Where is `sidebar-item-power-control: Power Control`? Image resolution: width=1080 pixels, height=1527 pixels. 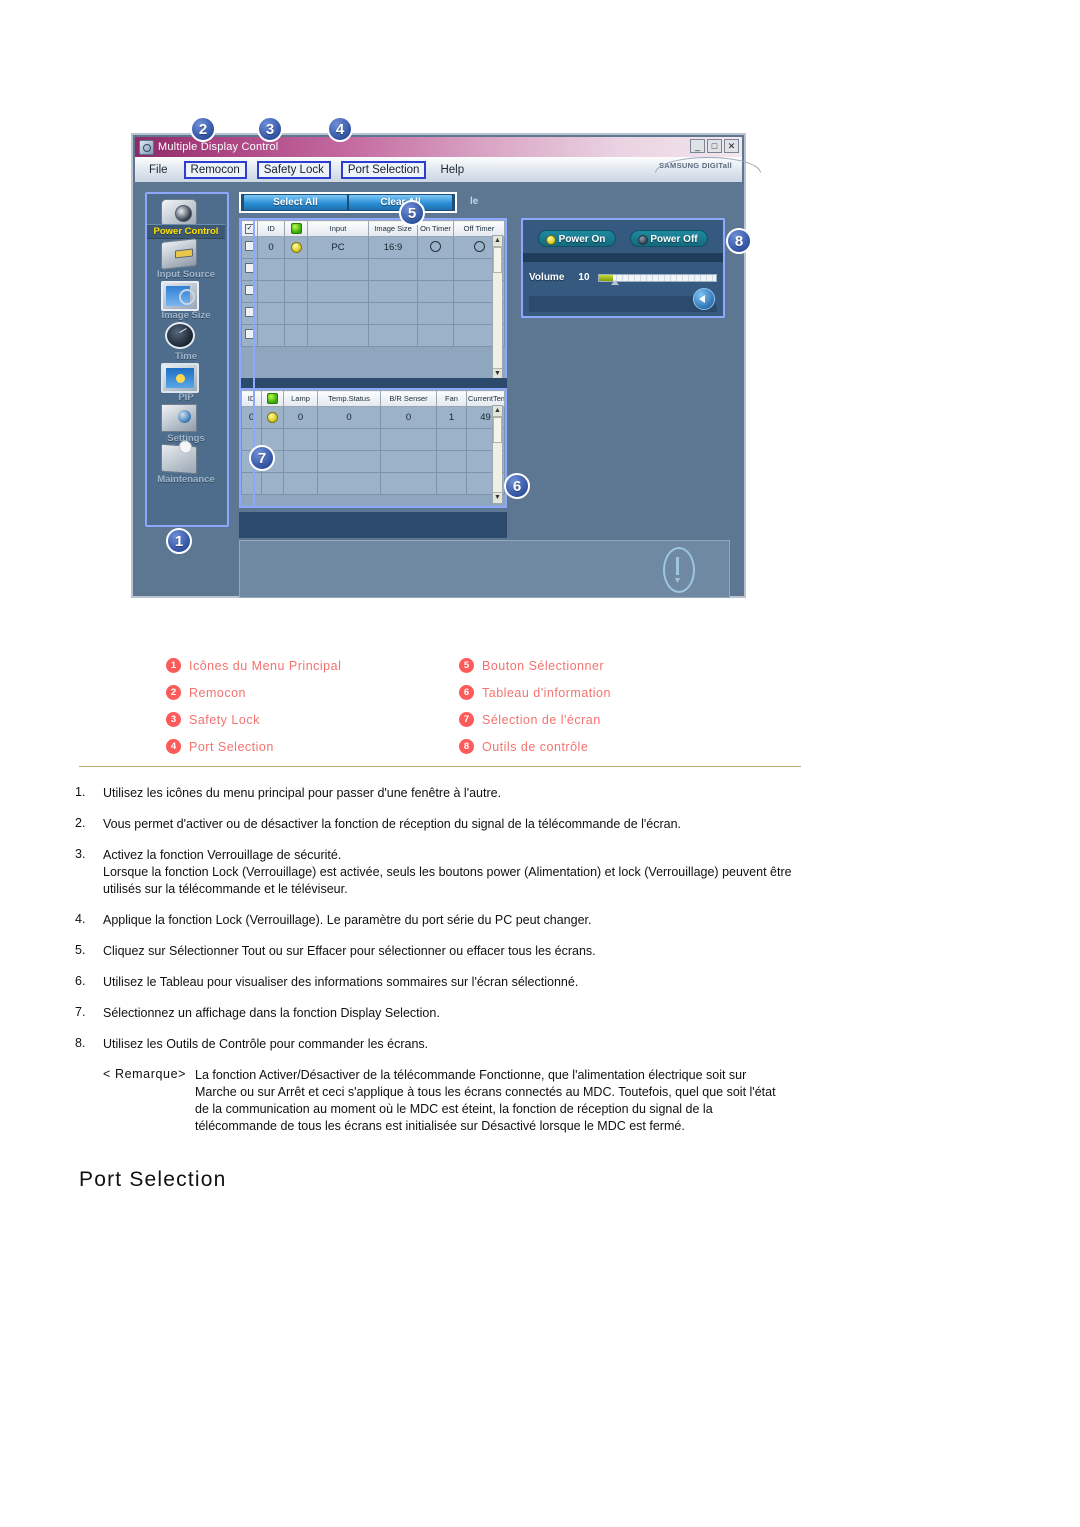 sidebar-item-power-control: Power Control is located at coordinates (187, 218).